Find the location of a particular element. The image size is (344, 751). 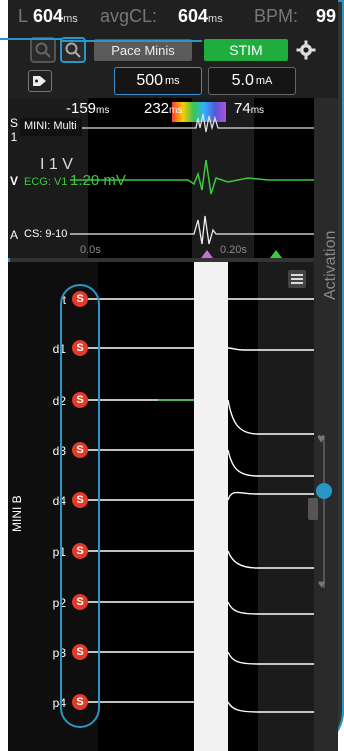

measure-2-unit: ms is located at coordinates (176, 110).